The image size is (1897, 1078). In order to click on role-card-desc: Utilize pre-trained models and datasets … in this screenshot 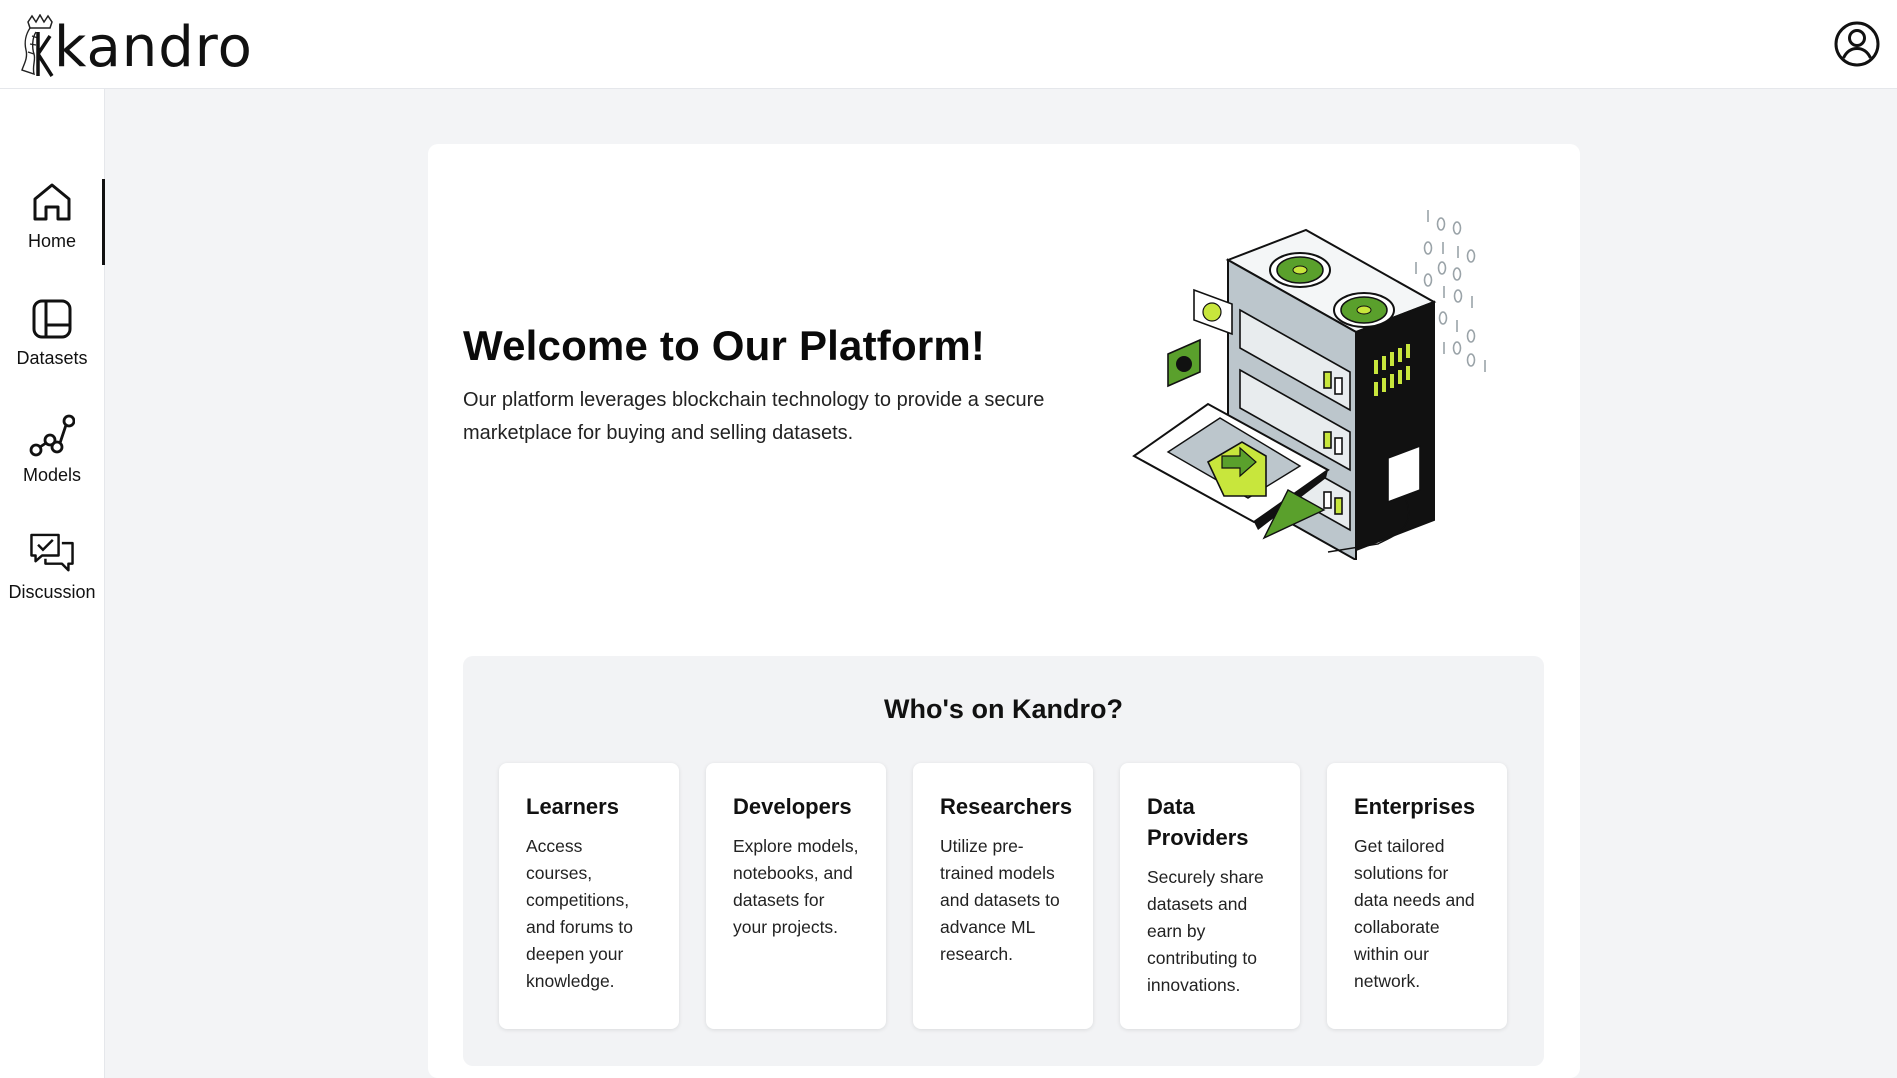, I will do `click(1000, 900)`.